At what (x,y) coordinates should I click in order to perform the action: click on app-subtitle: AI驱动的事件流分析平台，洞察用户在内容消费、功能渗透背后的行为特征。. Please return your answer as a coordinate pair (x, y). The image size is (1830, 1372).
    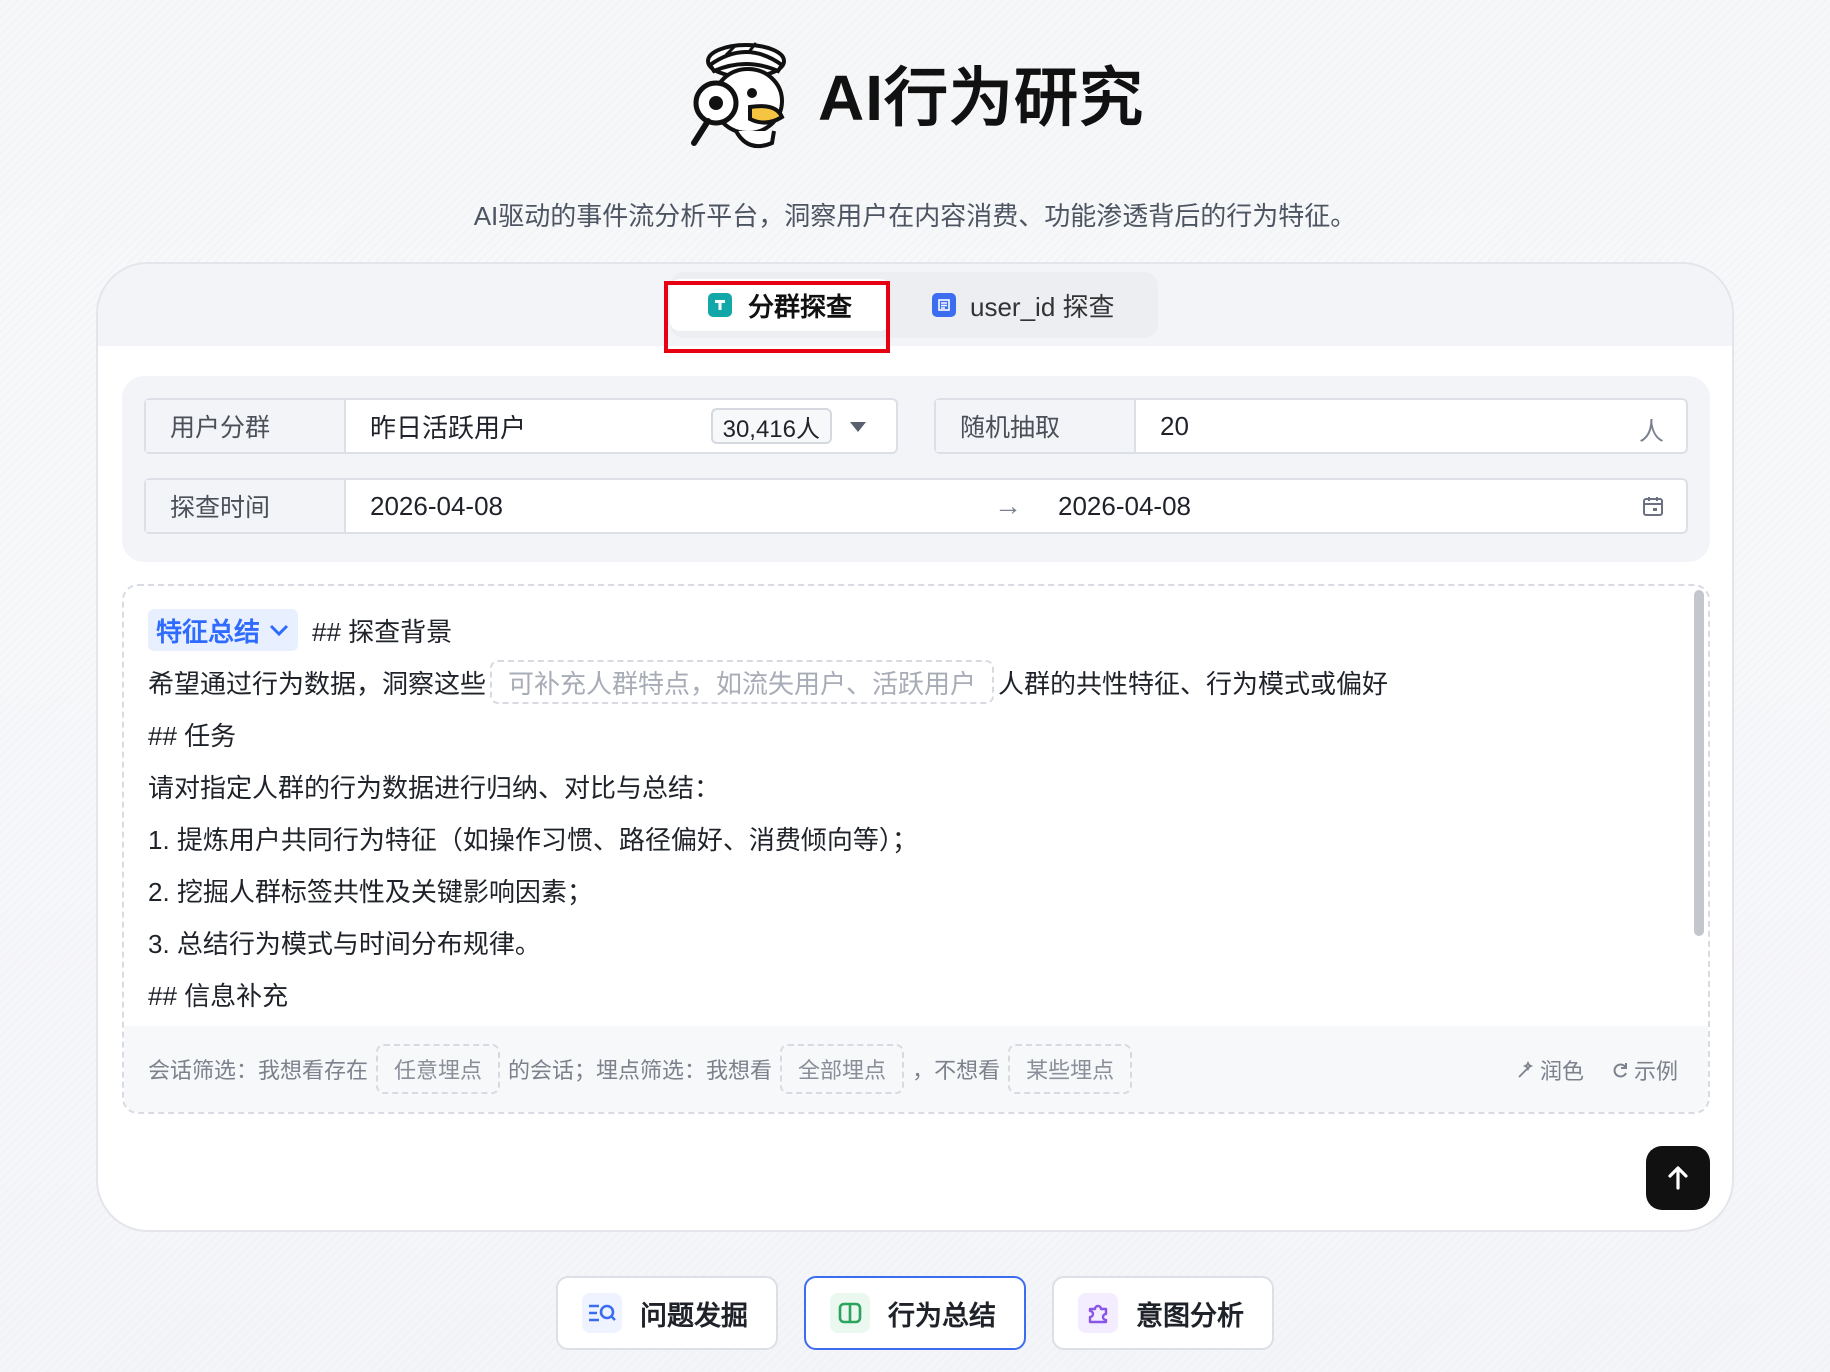
    Looking at the image, I should click on (915, 216).